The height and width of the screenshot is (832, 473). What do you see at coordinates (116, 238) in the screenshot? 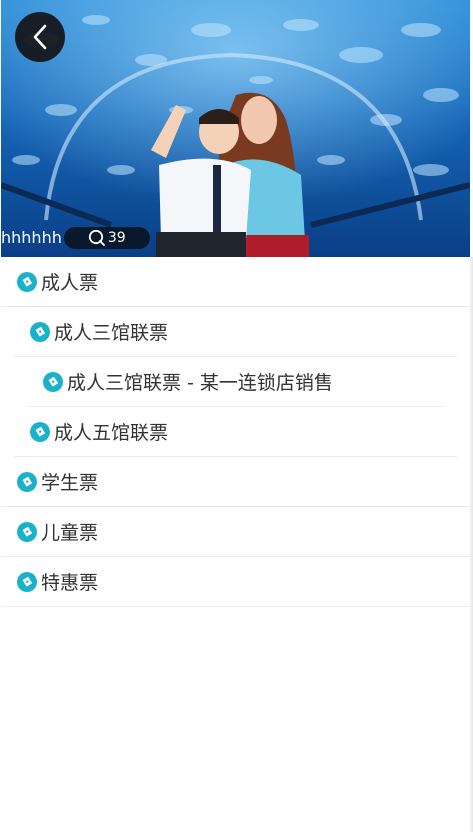
I see `comment-count: 39` at bounding box center [116, 238].